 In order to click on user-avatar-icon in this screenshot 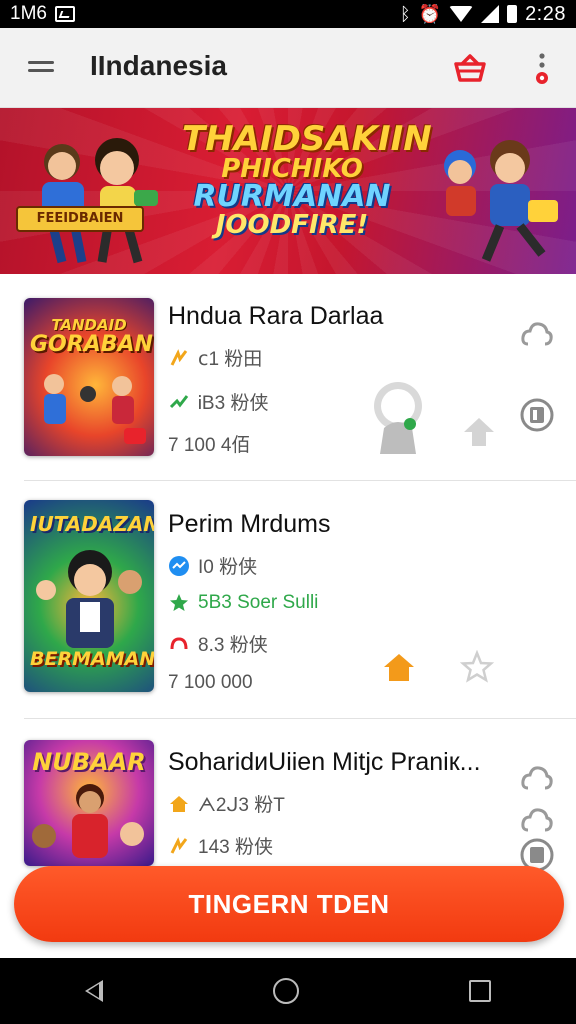, I will do `click(398, 418)`.